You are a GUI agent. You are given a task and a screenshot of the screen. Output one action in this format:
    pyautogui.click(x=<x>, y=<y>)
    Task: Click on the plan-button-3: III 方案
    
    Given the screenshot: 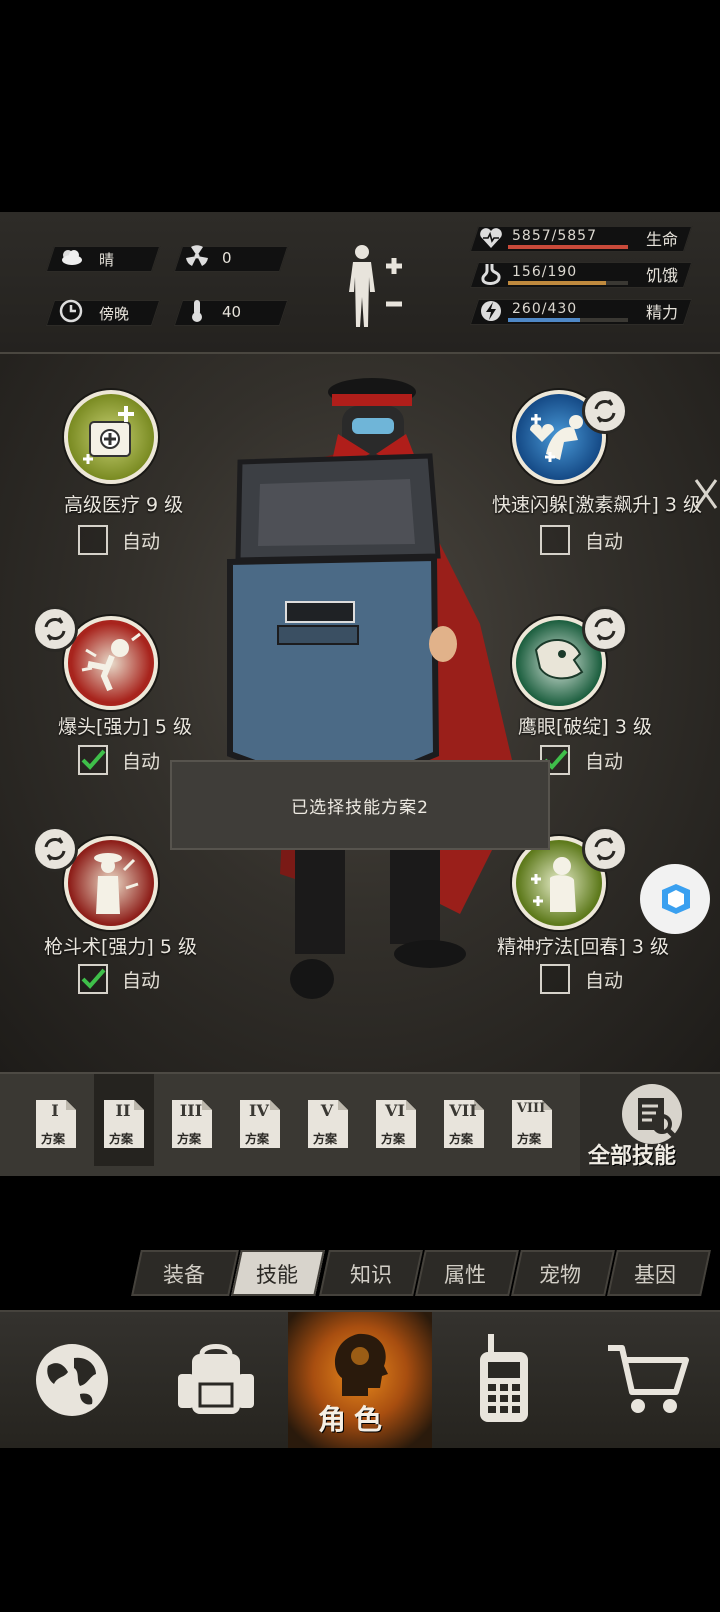 What is the action you would take?
    pyautogui.click(x=192, y=1124)
    